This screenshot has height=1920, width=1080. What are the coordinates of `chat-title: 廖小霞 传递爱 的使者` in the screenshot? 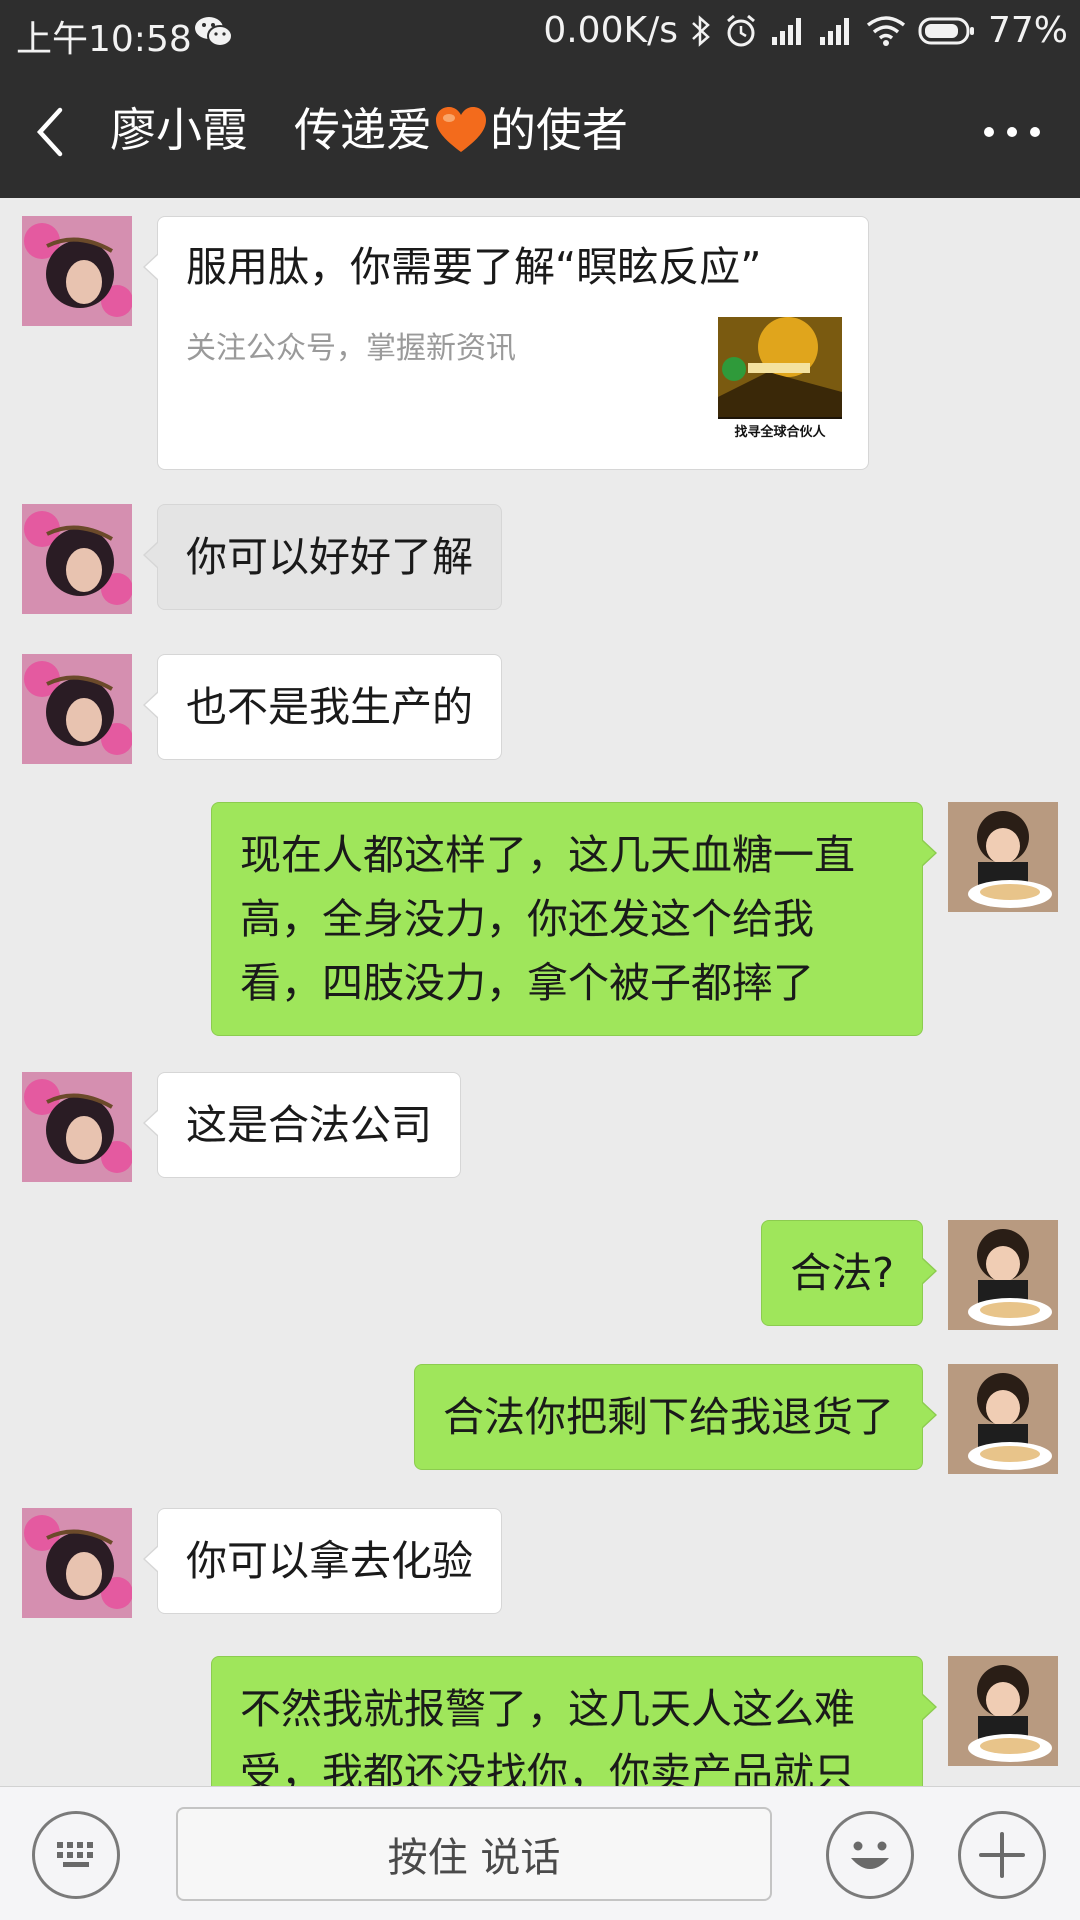 It's located at (369, 130).